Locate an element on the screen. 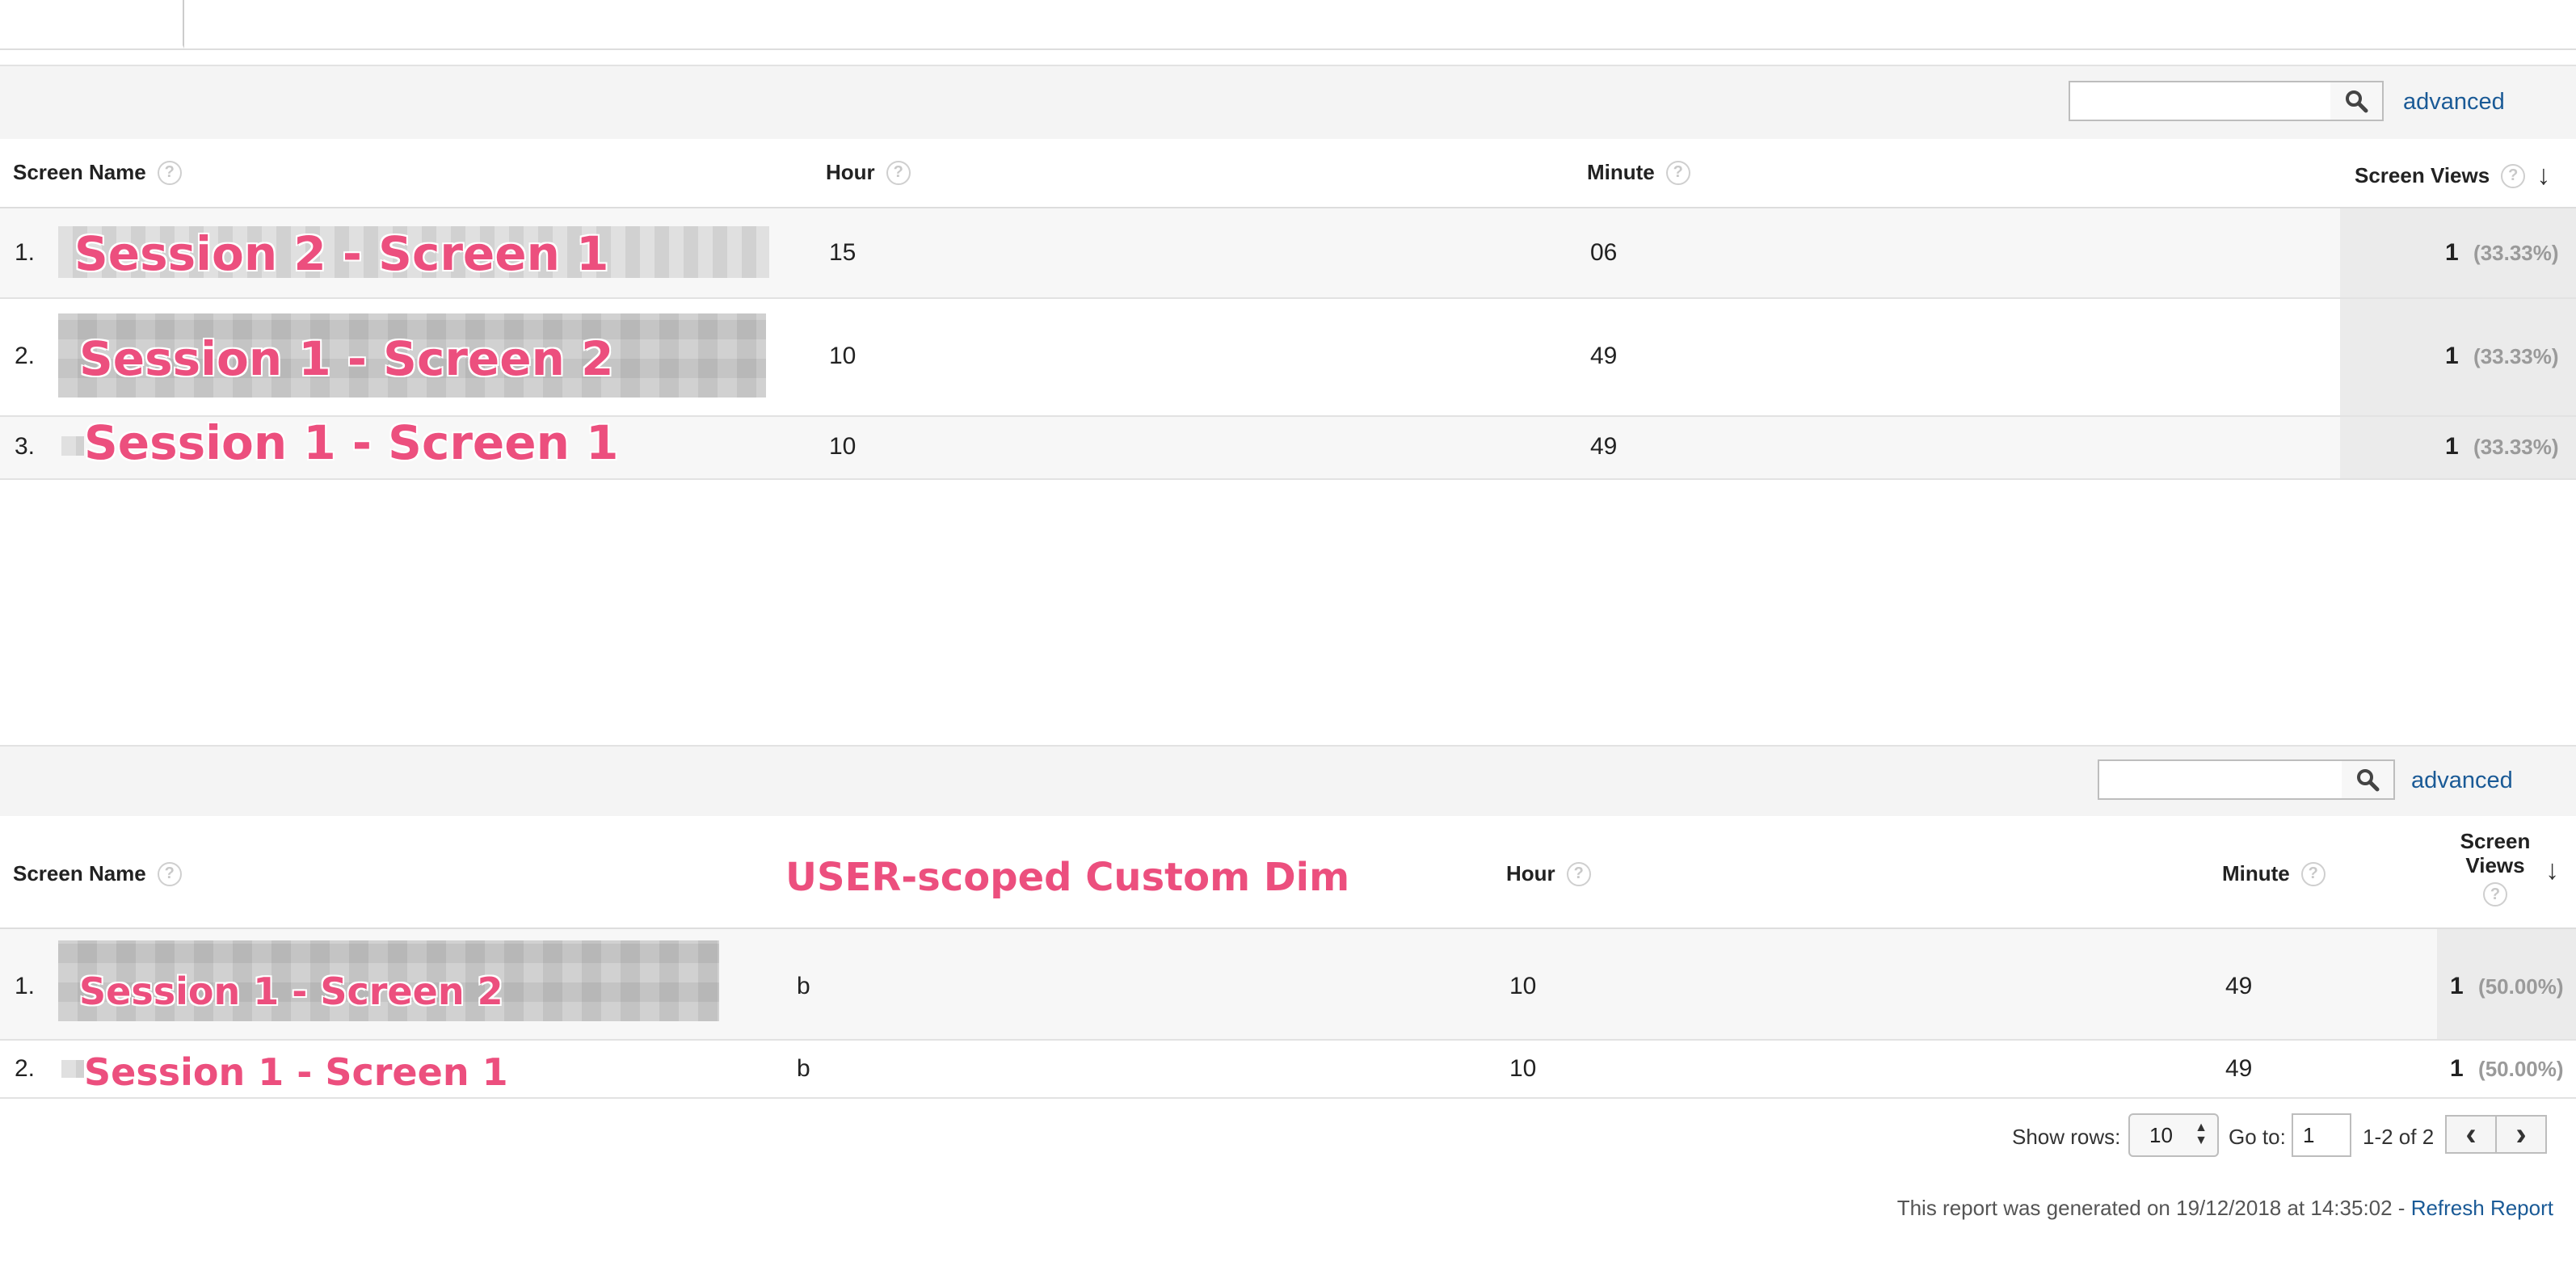  table1-col-screen-views: Screen Views ? ↓ is located at coordinates (2452, 175).